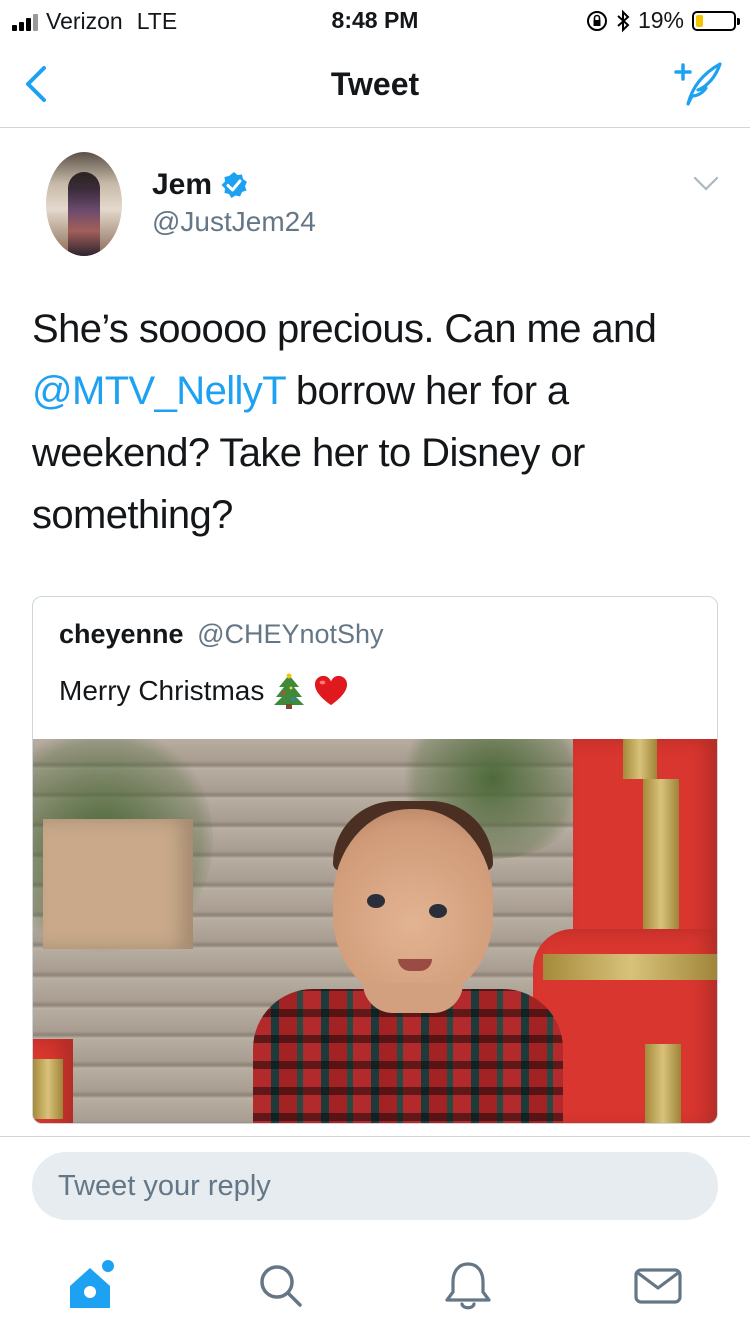 Image resolution: width=750 pixels, height=1334 pixels. I want to click on status-bar: Verizon LTE 8:48 PM 19%, so click(375, 20).